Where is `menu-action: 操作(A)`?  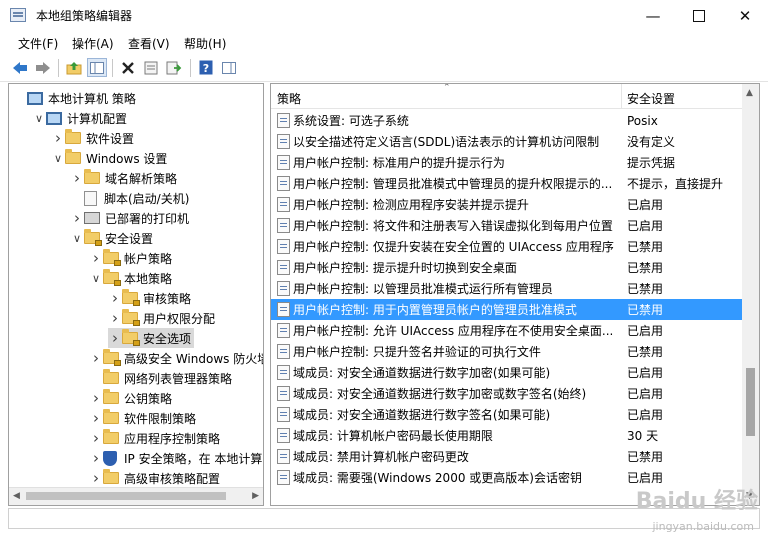 menu-action: 操作(A) is located at coordinates (93, 43).